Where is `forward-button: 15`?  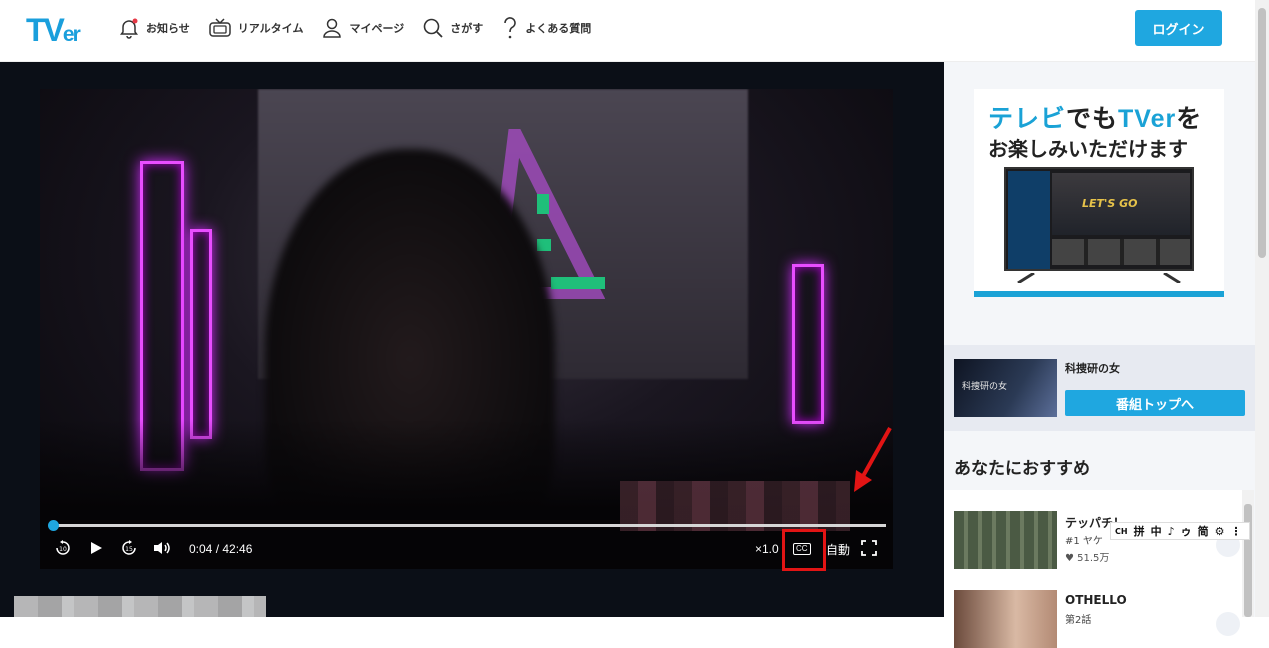
forward-button: 15 is located at coordinates (129, 549).